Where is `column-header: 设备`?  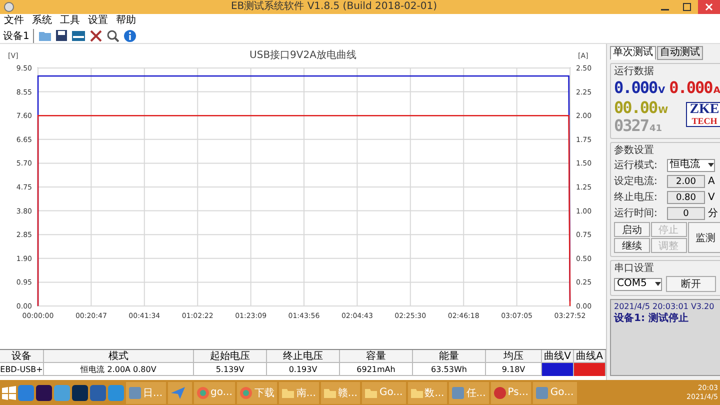 column-header: 设备 is located at coordinates (22, 356).